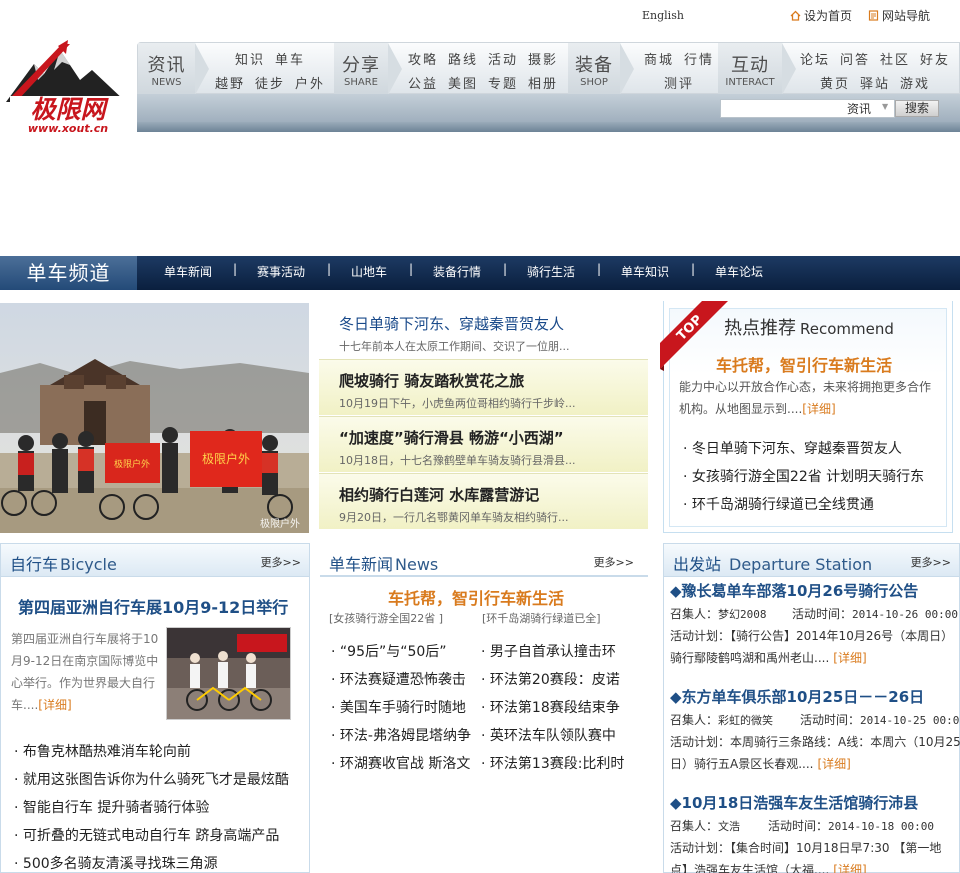 The width and height of the screenshot is (960, 873). Describe the element at coordinates (154, 418) in the screenshot. I see `featured-photo: 极限户外 极限户外 极限户外` at that location.